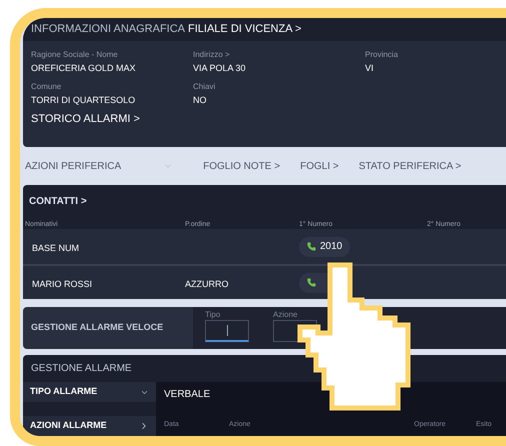 This screenshot has height=446, width=506. I want to click on field-value: OREFICERIA GOLD MAX, so click(84, 68).